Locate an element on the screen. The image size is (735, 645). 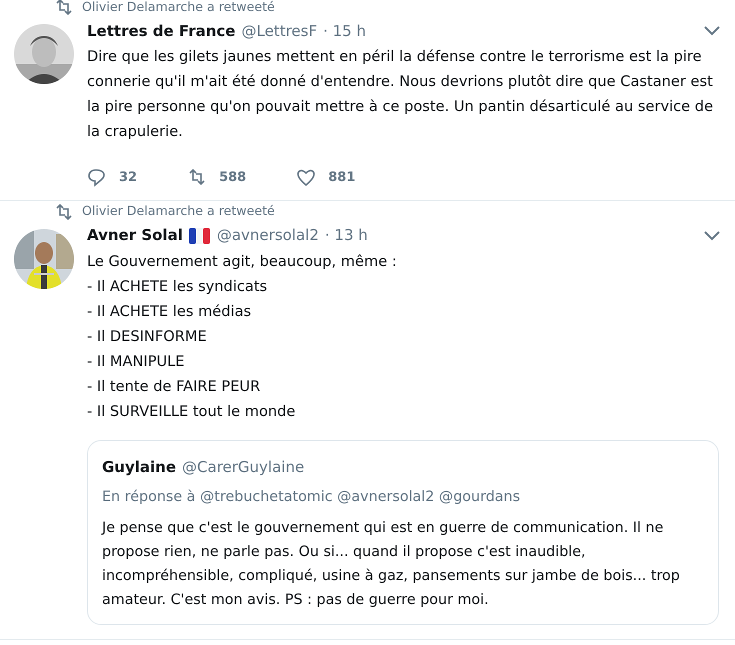
timestamp: · 15 h is located at coordinates (344, 31).